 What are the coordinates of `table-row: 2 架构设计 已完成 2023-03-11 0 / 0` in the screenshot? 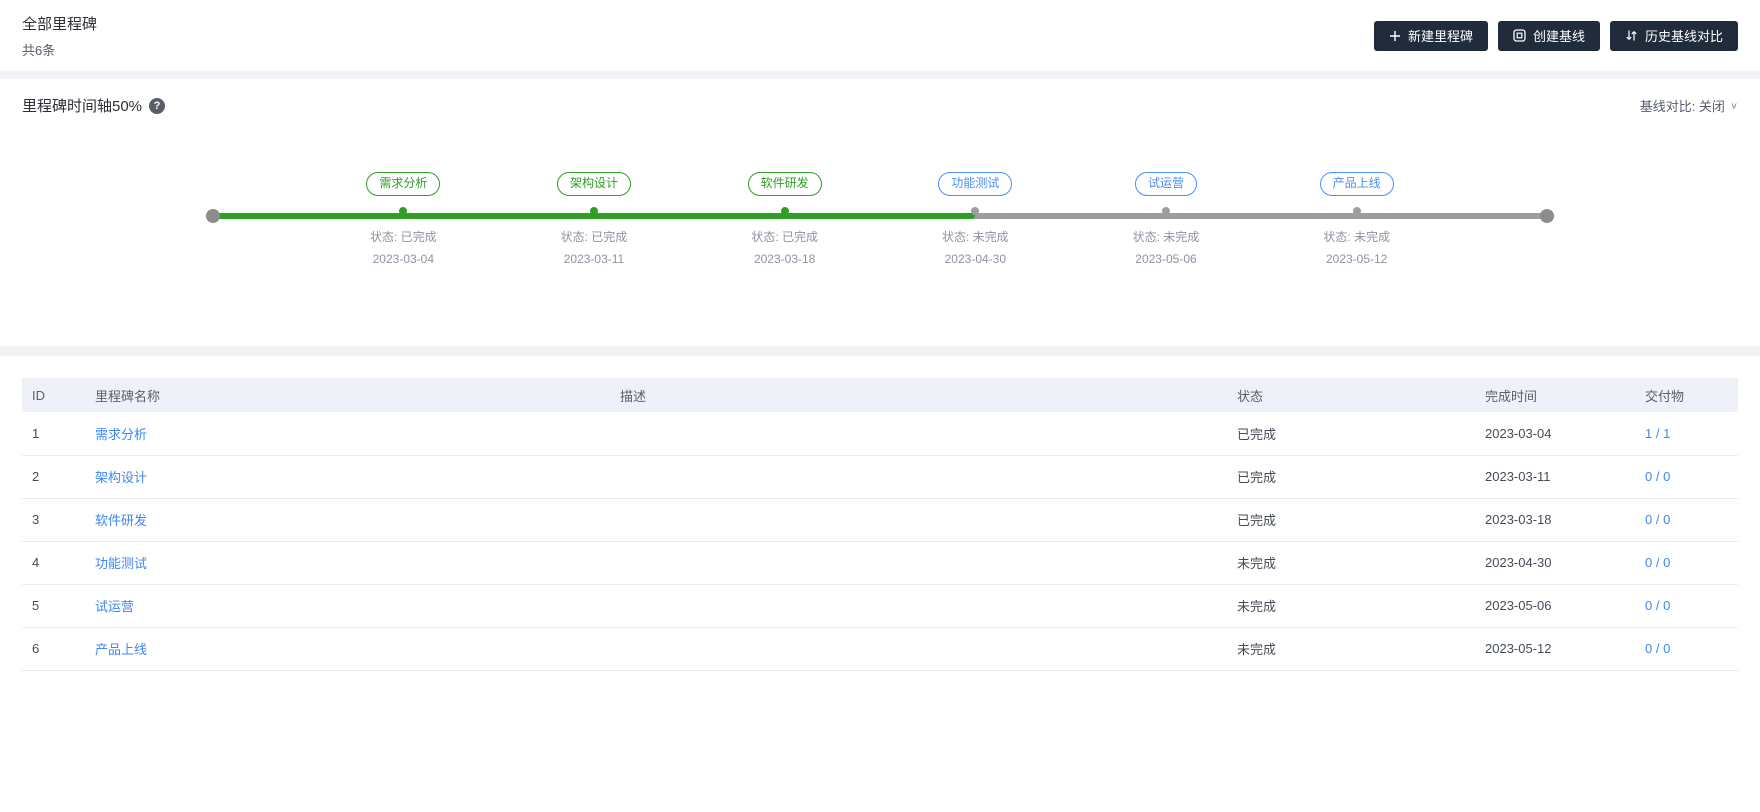 It's located at (880, 477).